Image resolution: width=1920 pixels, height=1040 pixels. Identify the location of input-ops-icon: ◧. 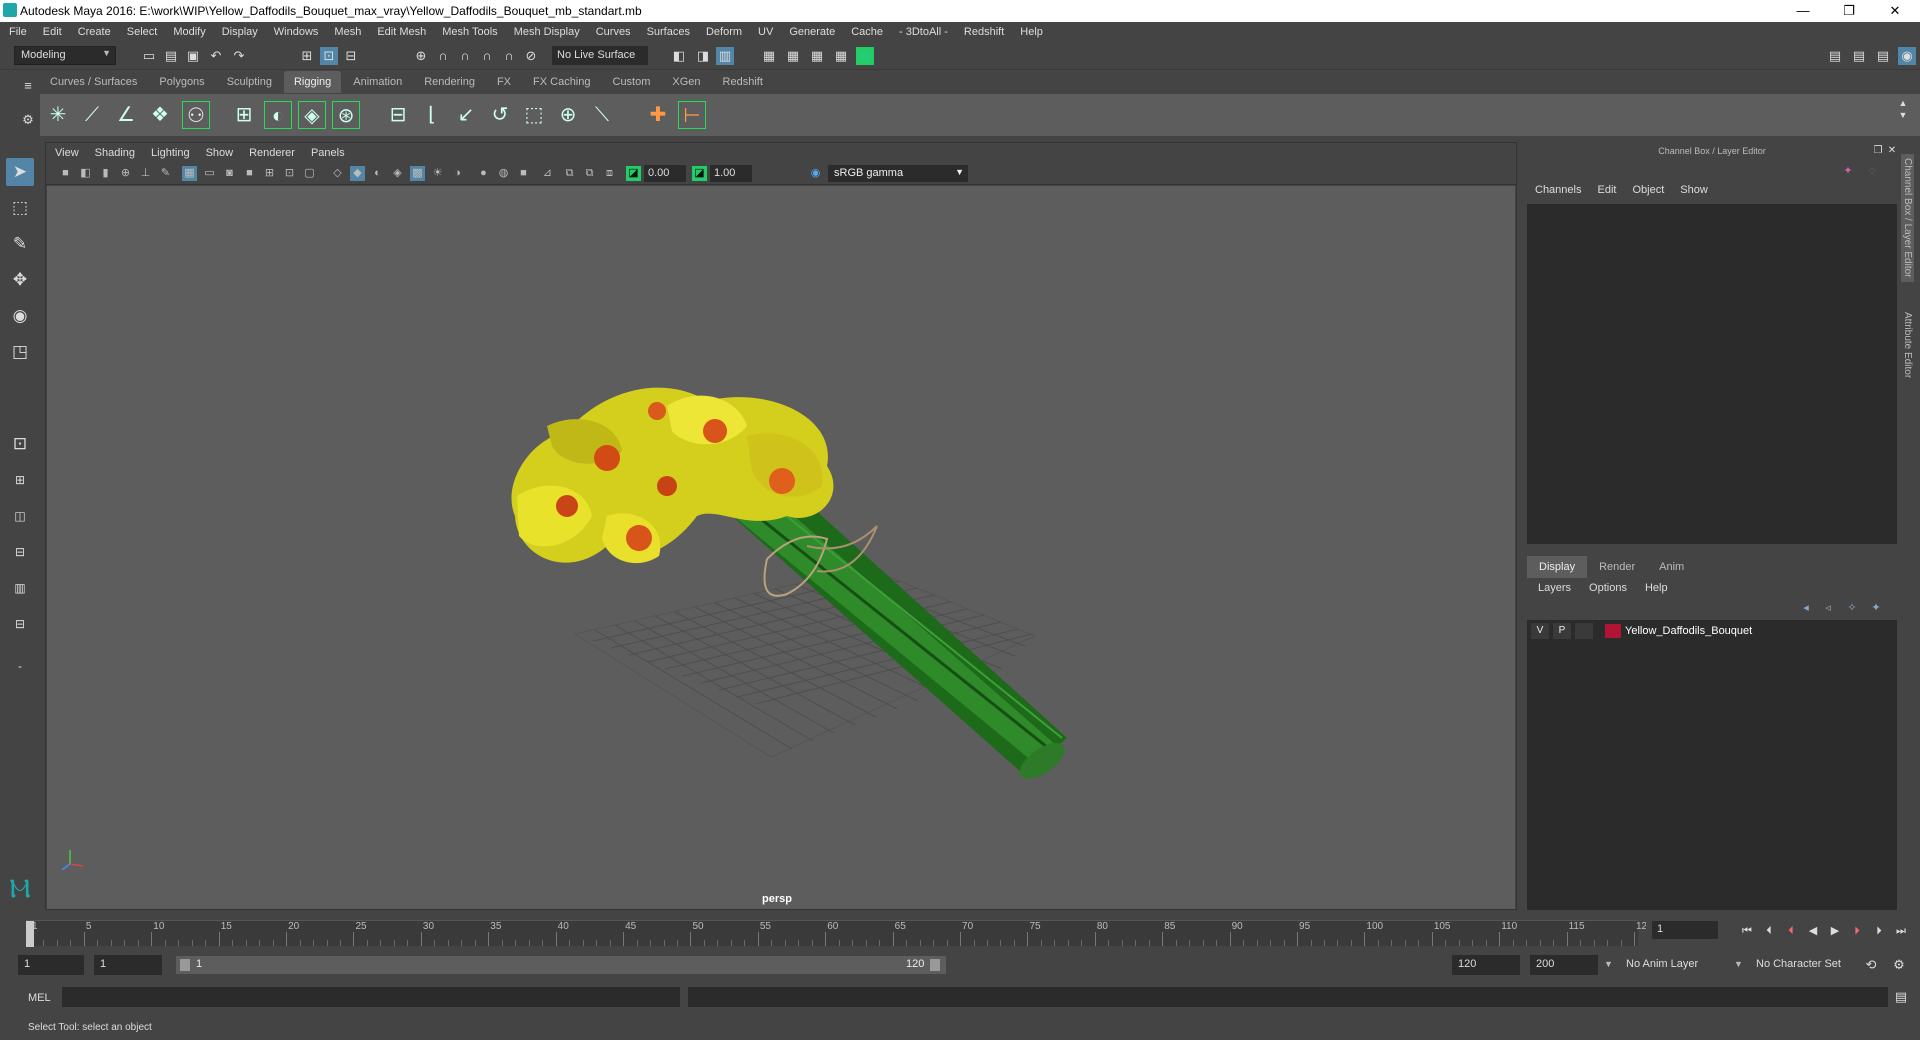
(679, 56).